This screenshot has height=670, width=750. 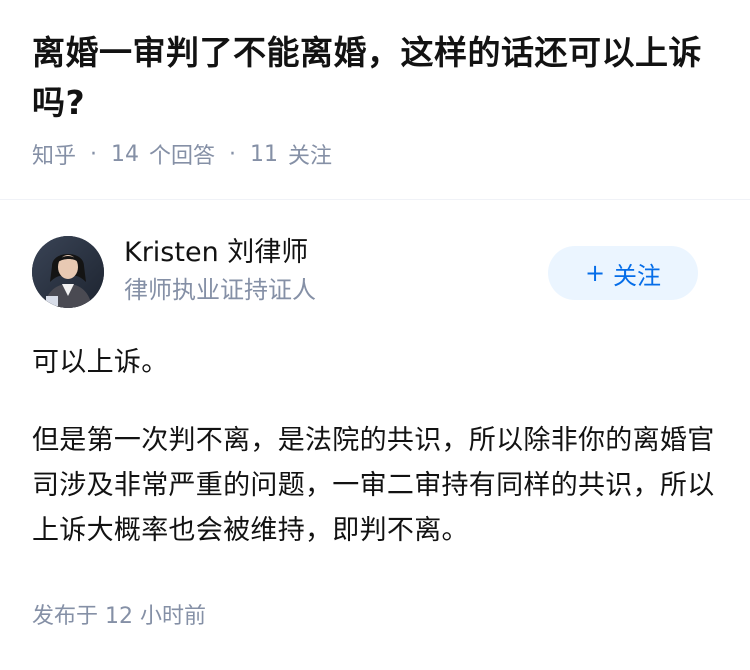 I want to click on posted-label: 发布于, so click(x=65, y=616).